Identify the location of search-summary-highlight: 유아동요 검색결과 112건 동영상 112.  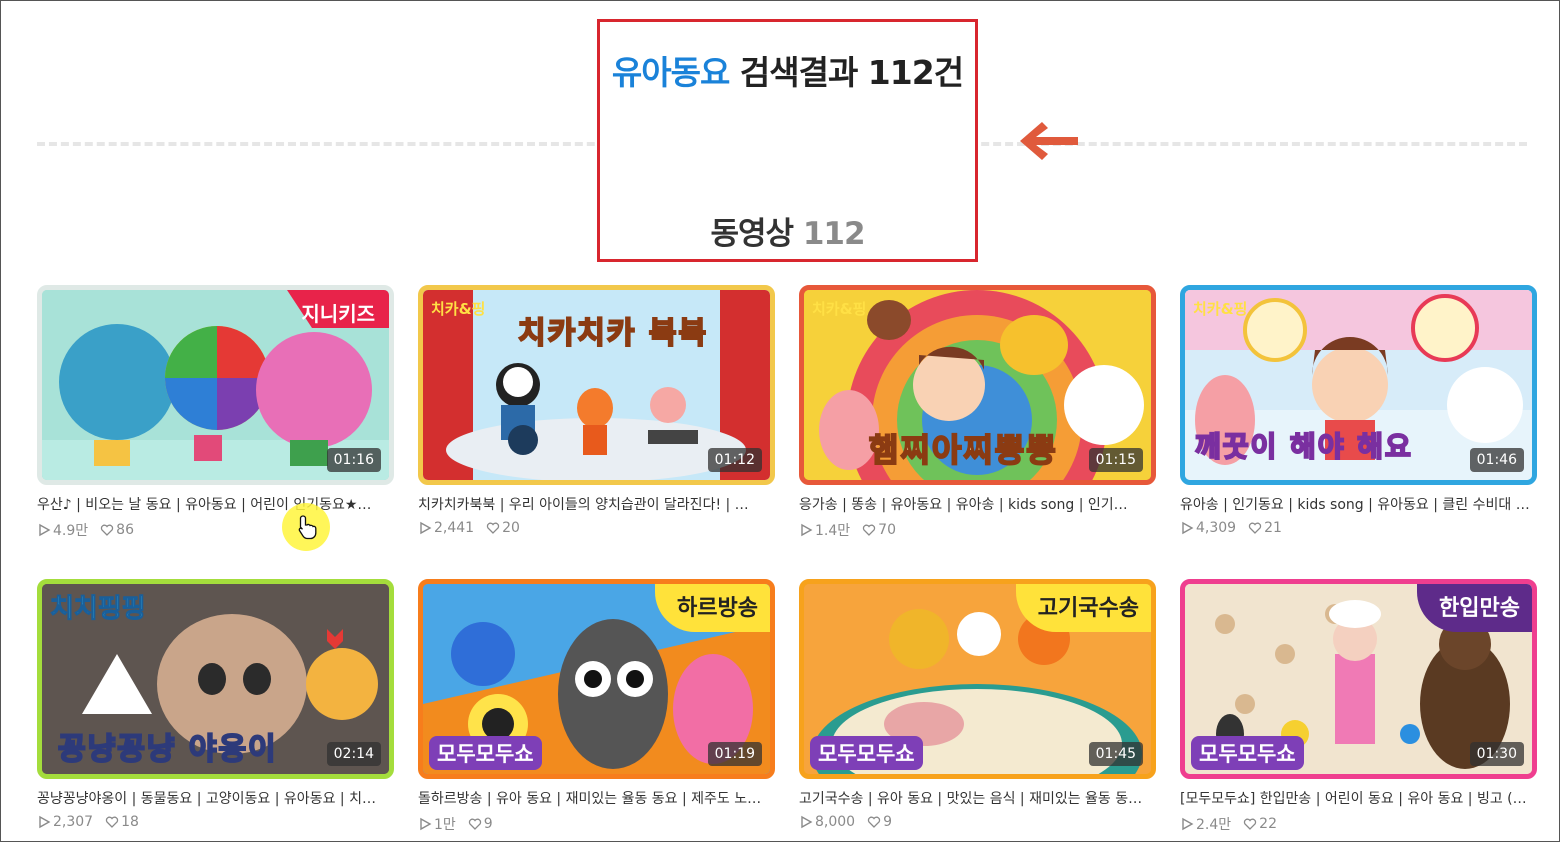
(787, 140).